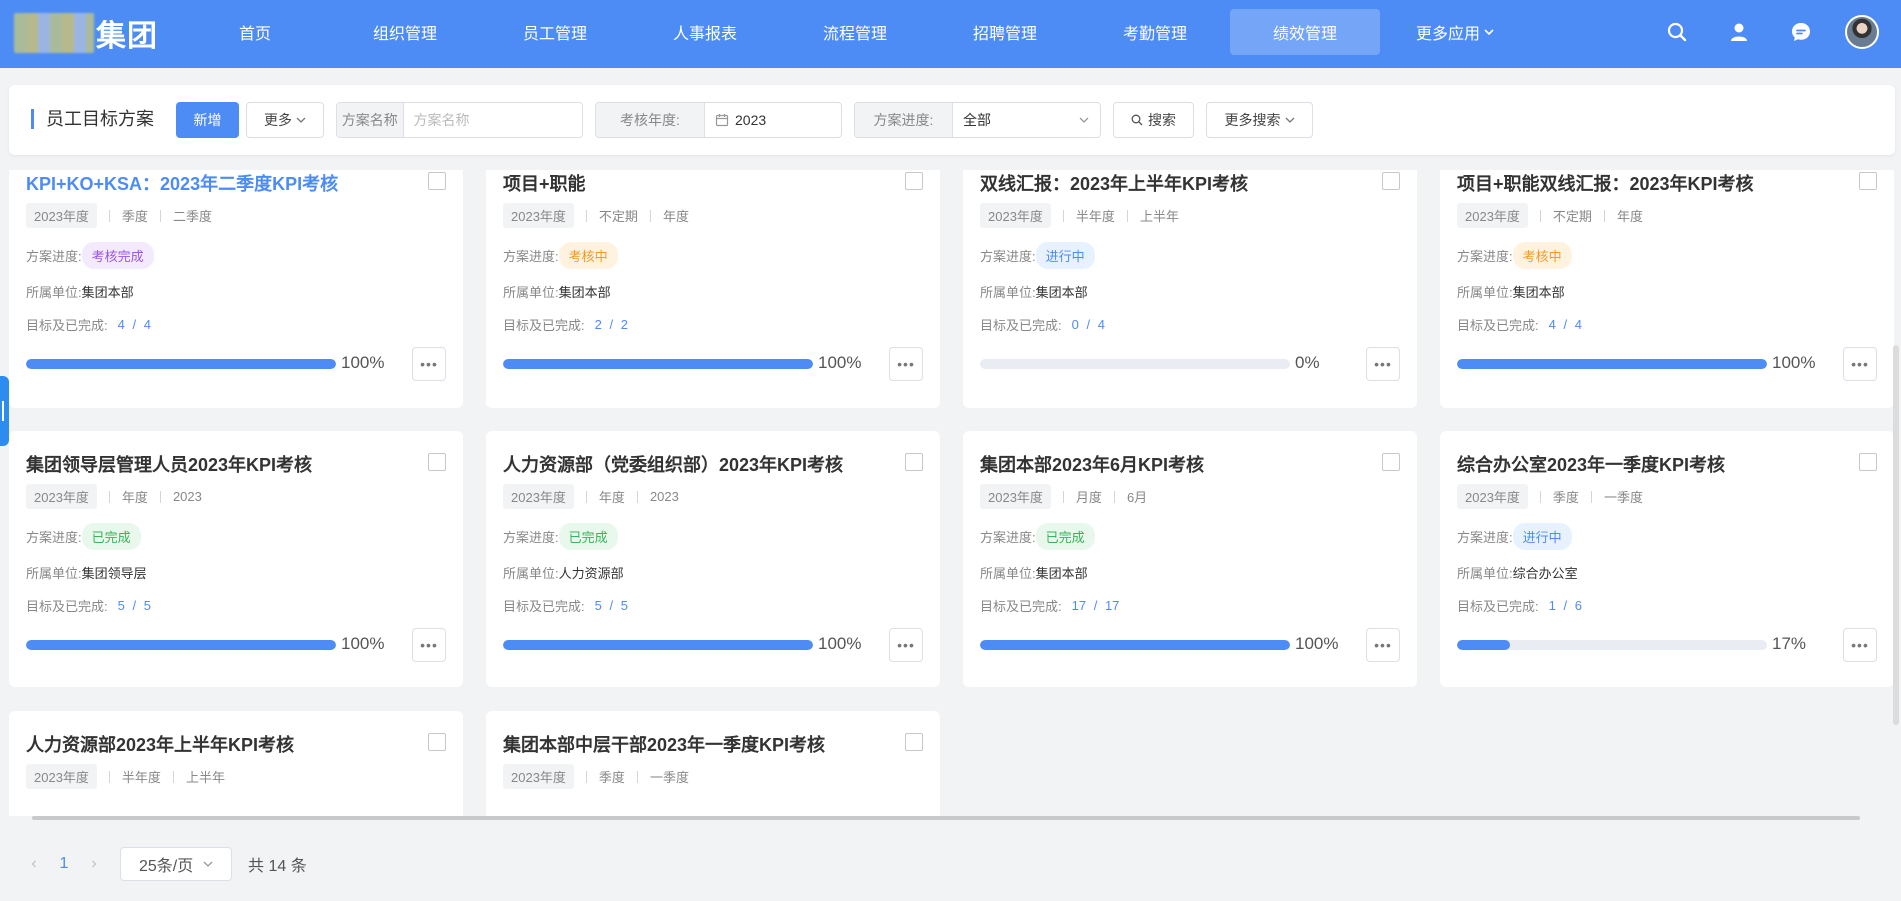  Describe the element at coordinates (1101, 324) in the screenshot. I see `goal-total: 4` at that location.